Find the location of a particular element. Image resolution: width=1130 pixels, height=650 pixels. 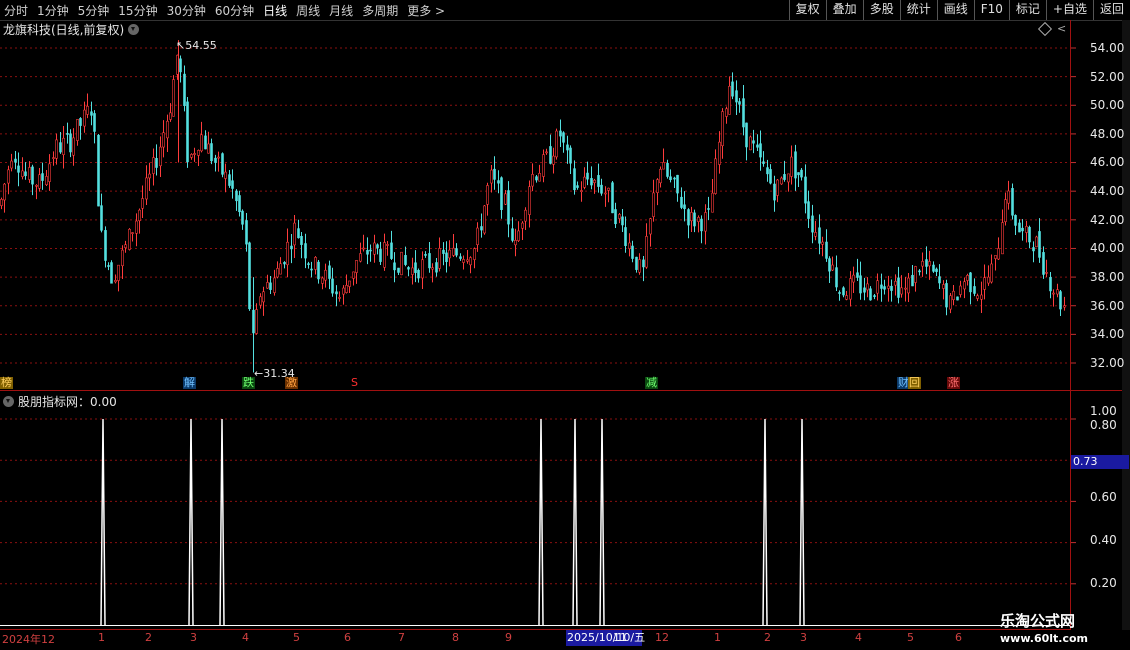

event-marker: 激 is located at coordinates (291, 383).